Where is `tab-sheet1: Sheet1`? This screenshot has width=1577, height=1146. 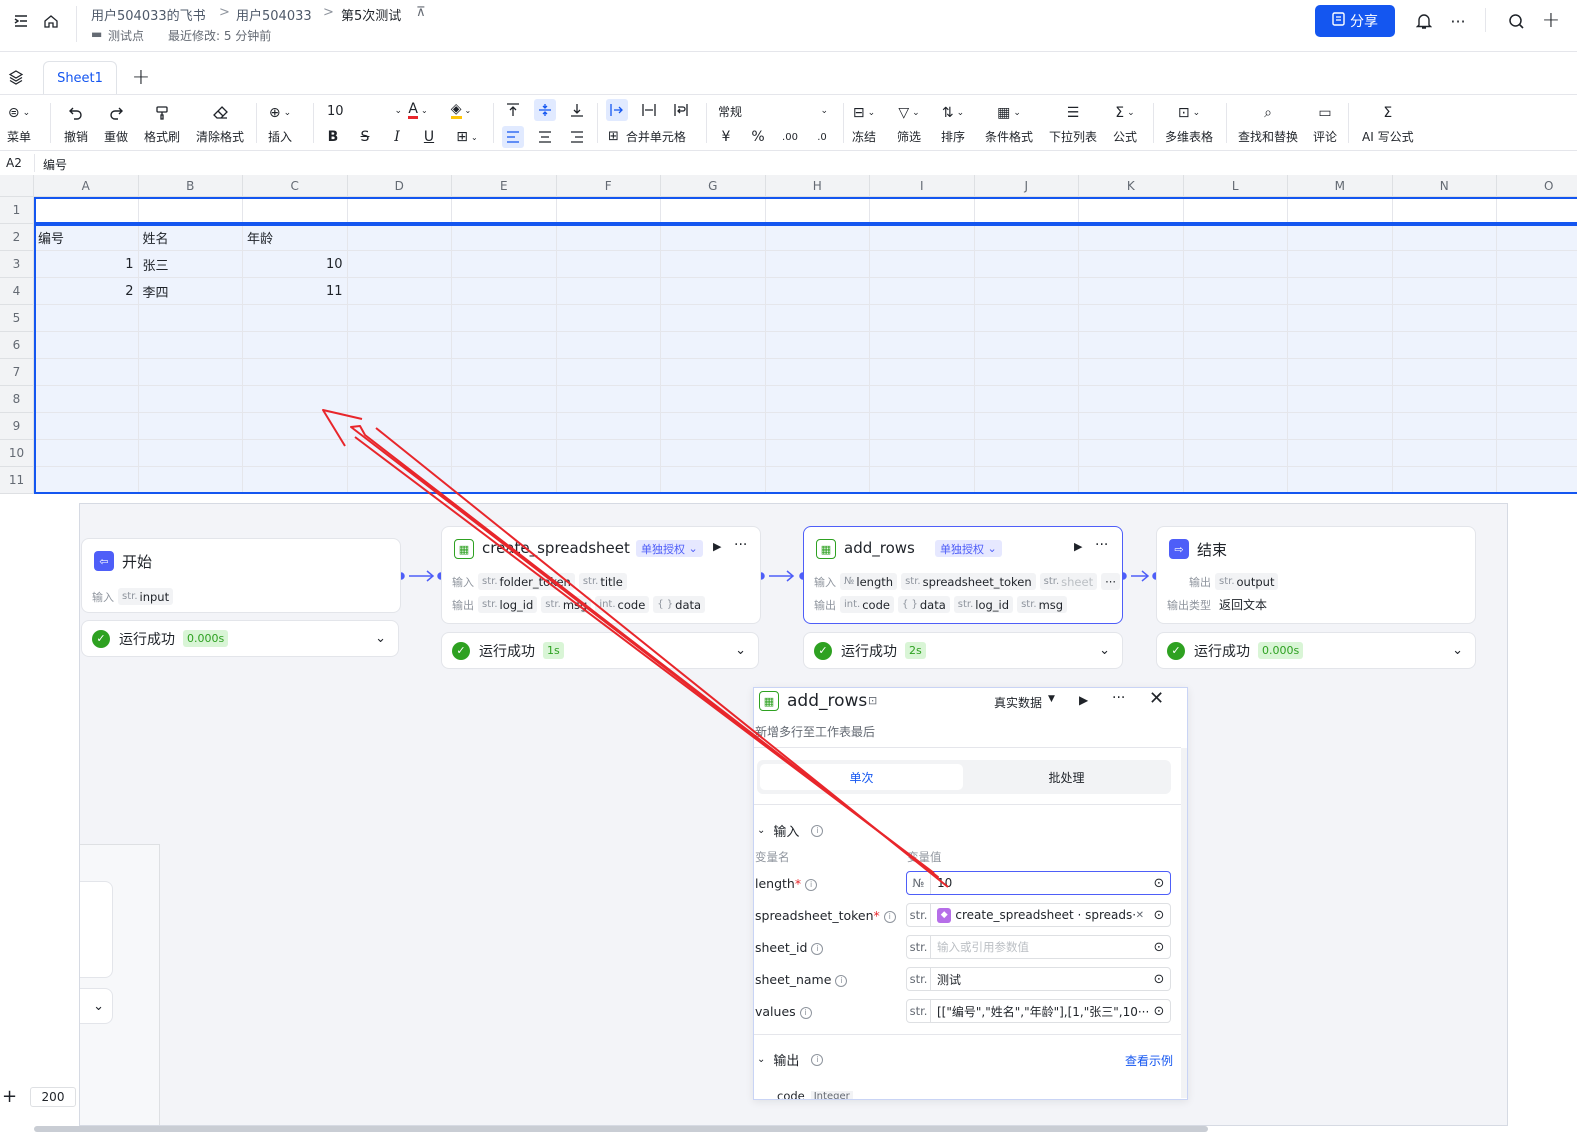
tab-sheet1: Sheet1 is located at coordinates (80, 78).